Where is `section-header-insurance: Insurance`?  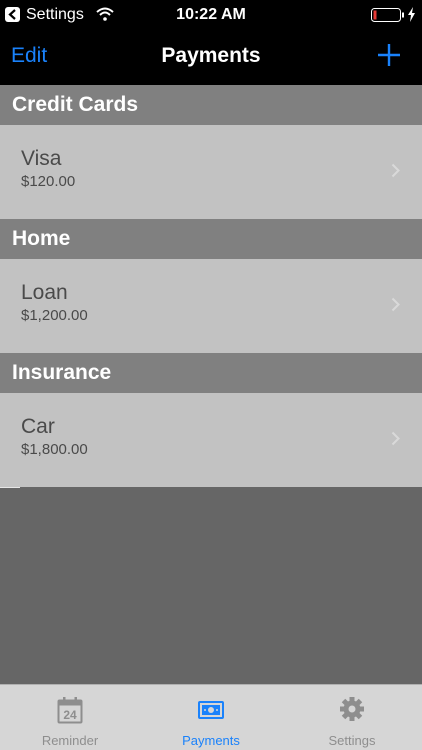 section-header-insurance: Insurance is located at coordinates (211, 373).